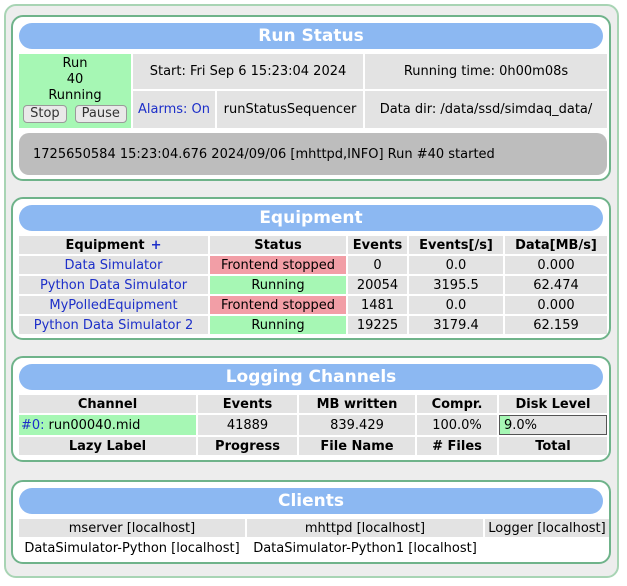 This screenshot has height=586, width=627. Describe the element at coordinates (311, 377) in the screenshot. I see `logging-title: Logging Channels` at that location.